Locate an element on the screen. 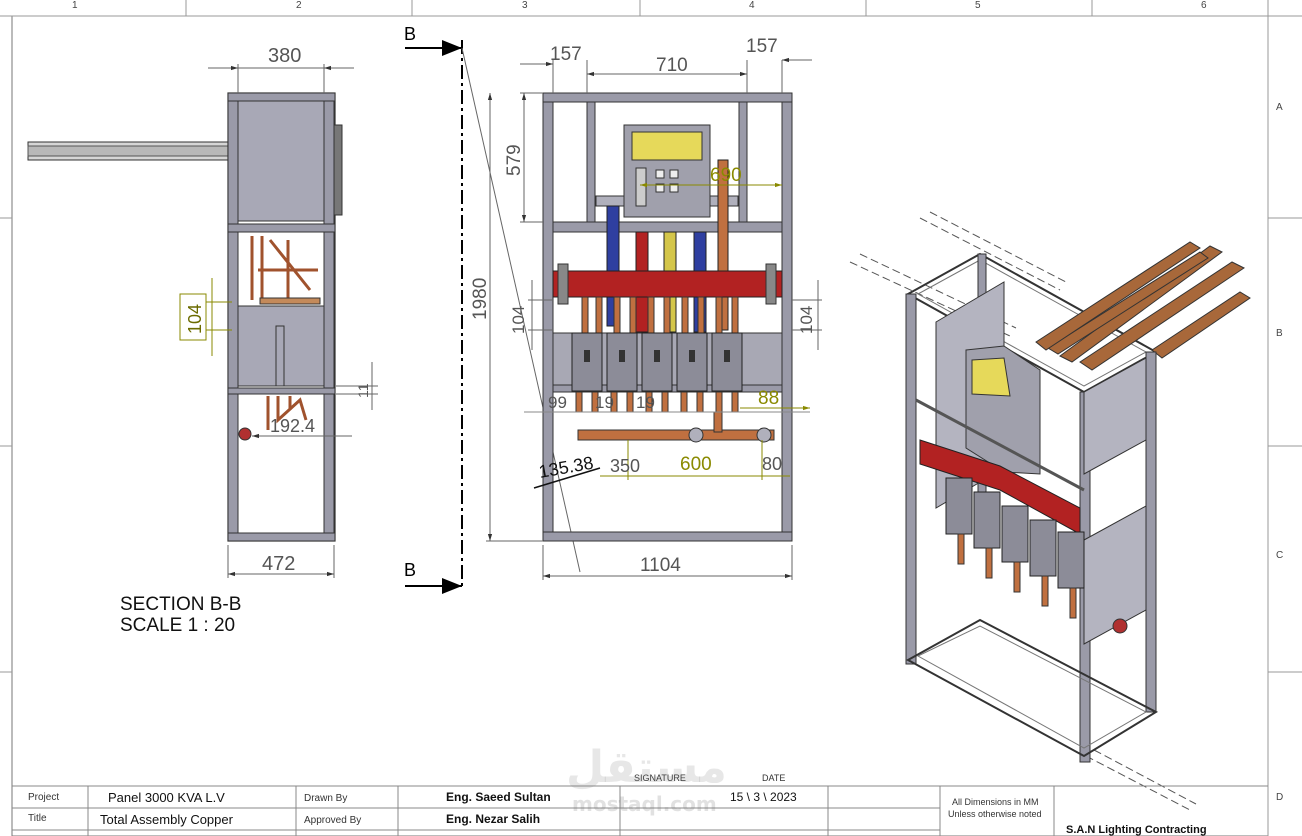 This screenshot has width=1302, height=836. company-name: S.A.N Lighting Contracting is located at coordinates (1136, 830).